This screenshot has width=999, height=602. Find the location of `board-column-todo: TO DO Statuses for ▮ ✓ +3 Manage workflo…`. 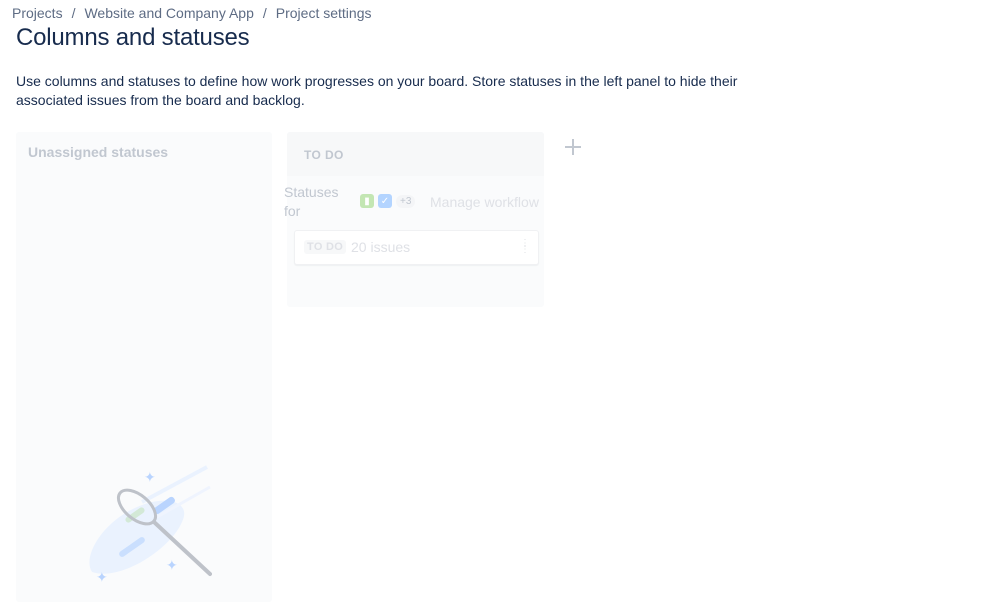

board-column-todo: TO DO Statuses for ▮ ✓ +3 Manage workflo… is located at coordinates (414, 219).